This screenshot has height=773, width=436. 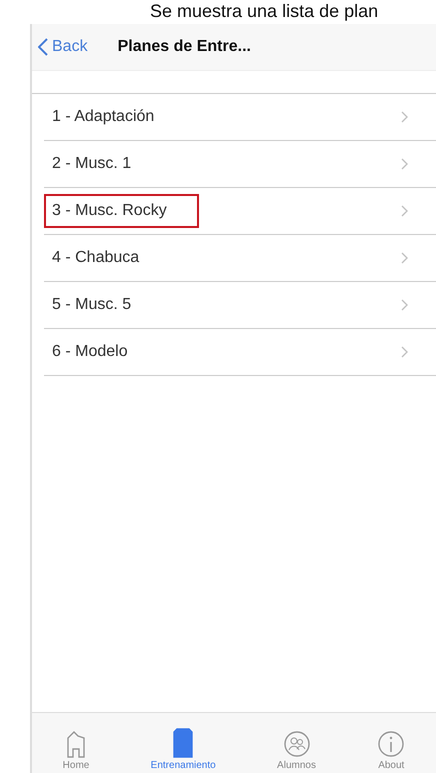 I want to click on plan-list-item: 1 - Adaptación, so click(x=240, y=117).